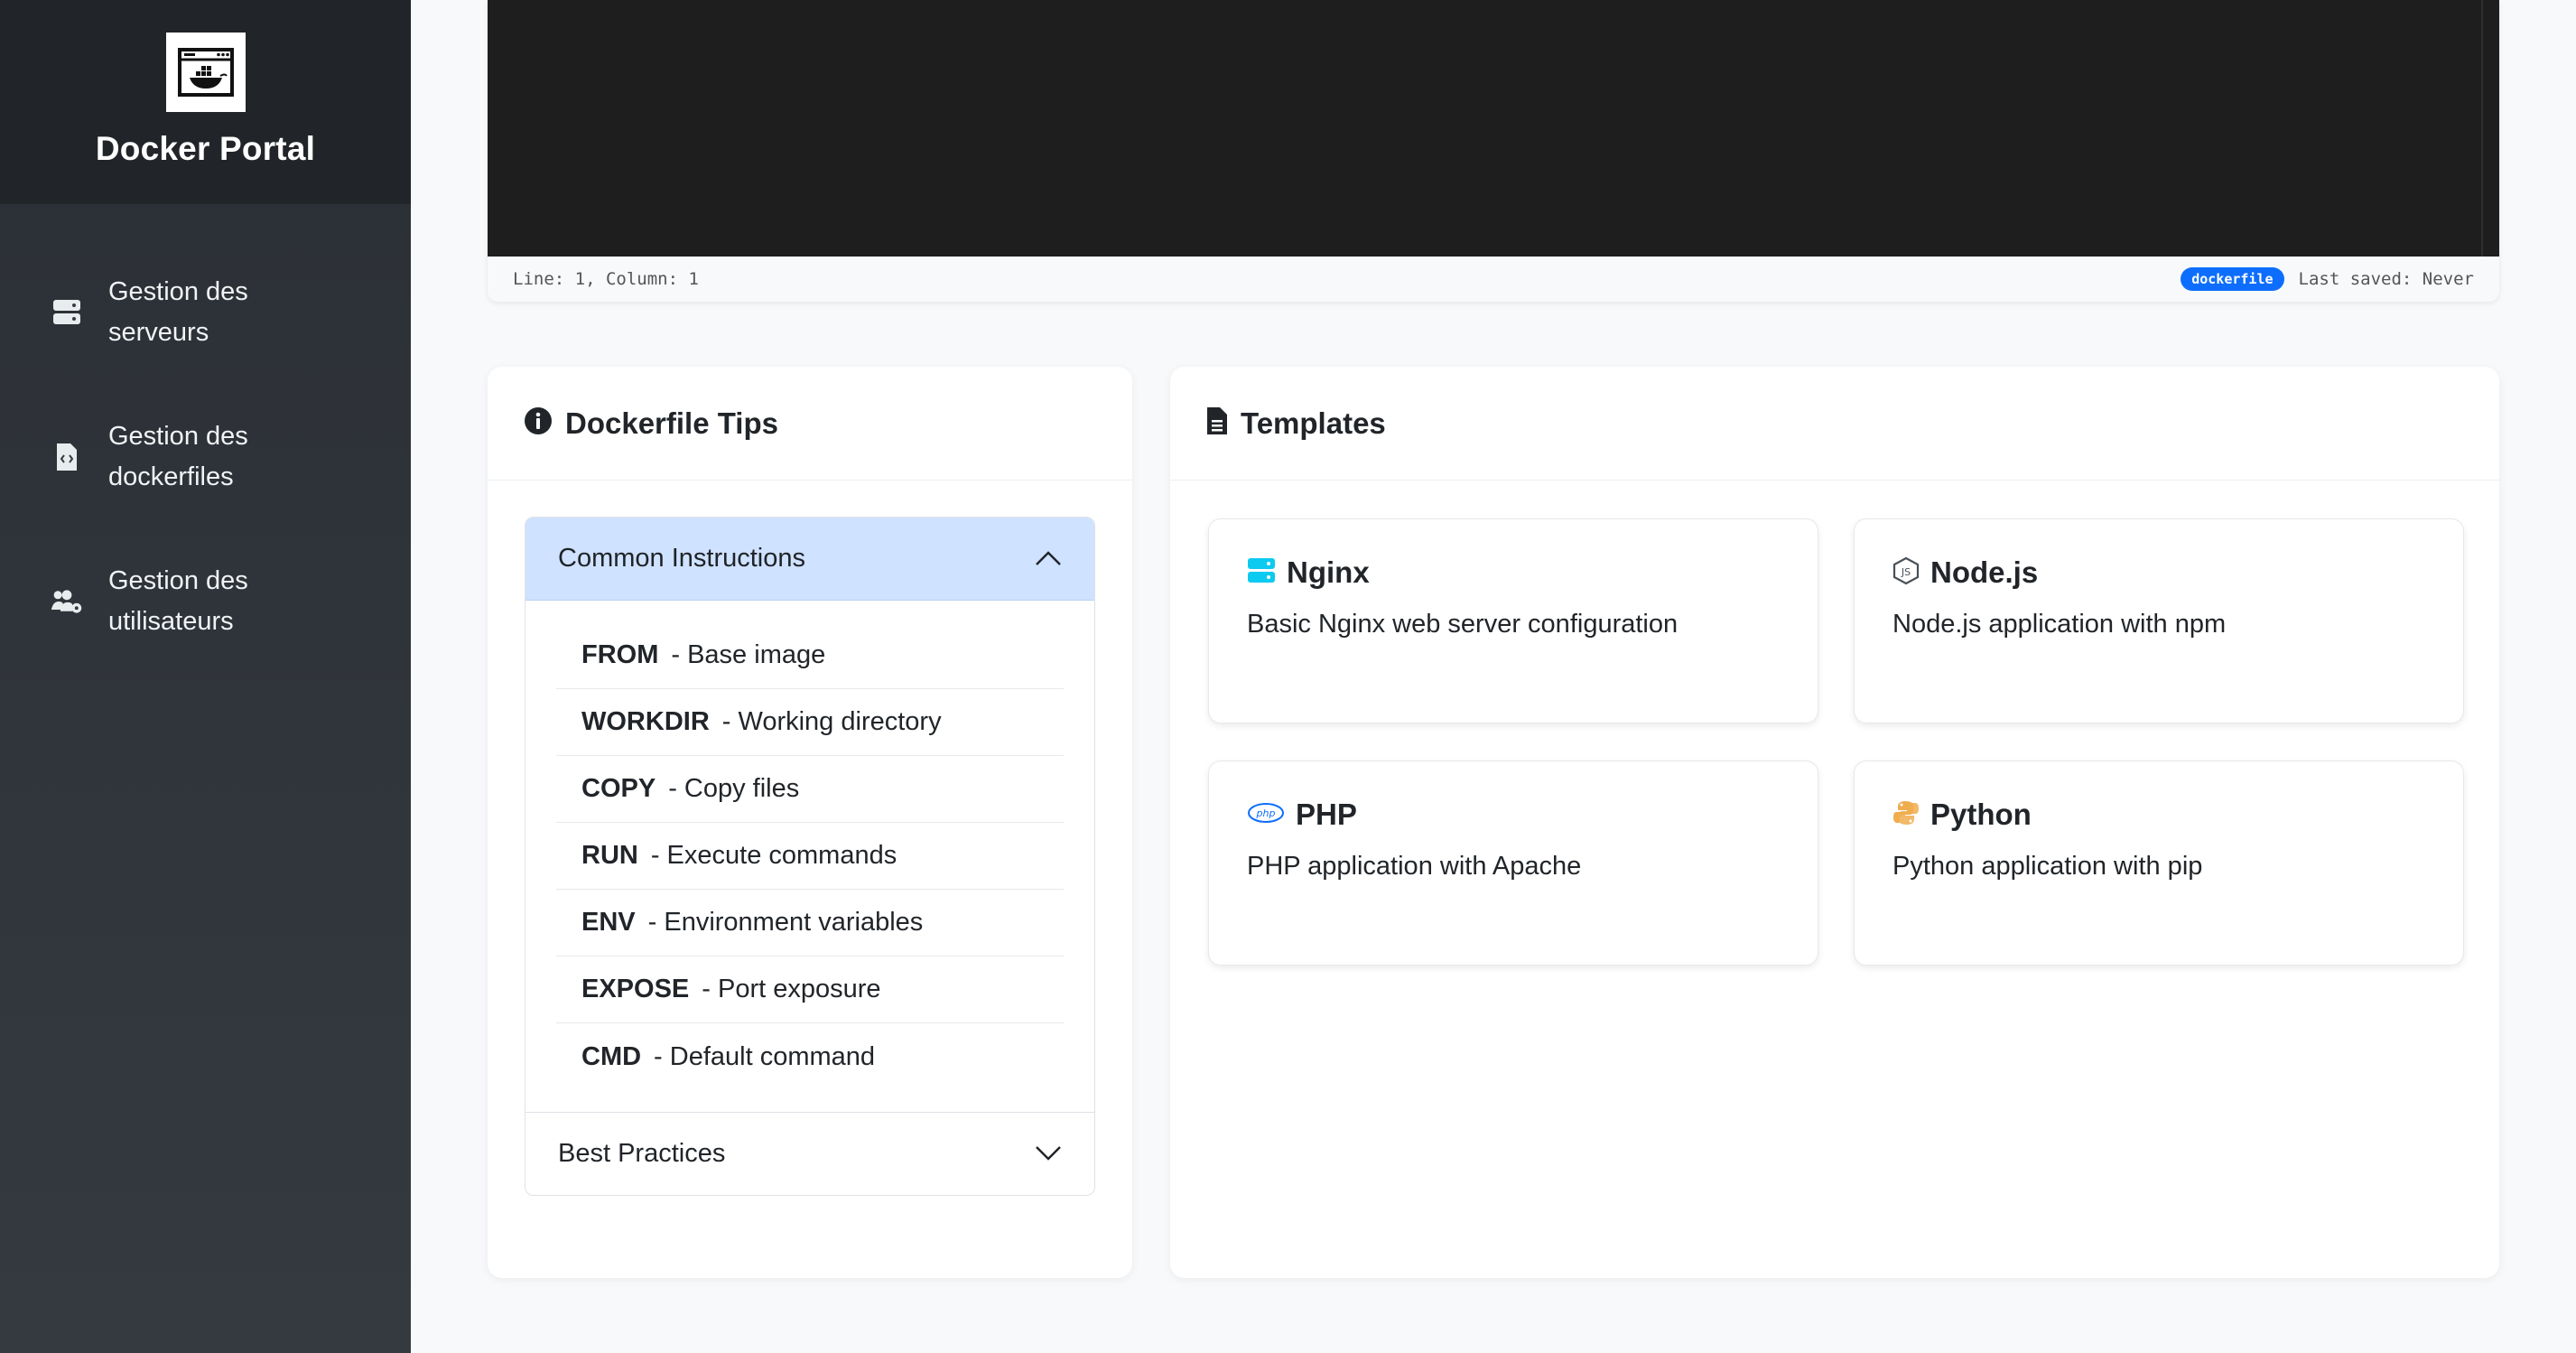 Image resolution: width=2576 pixels, height=1353 pixels. I want to click on list-item: EXPOSE - Port exposure, so click(810, 989).